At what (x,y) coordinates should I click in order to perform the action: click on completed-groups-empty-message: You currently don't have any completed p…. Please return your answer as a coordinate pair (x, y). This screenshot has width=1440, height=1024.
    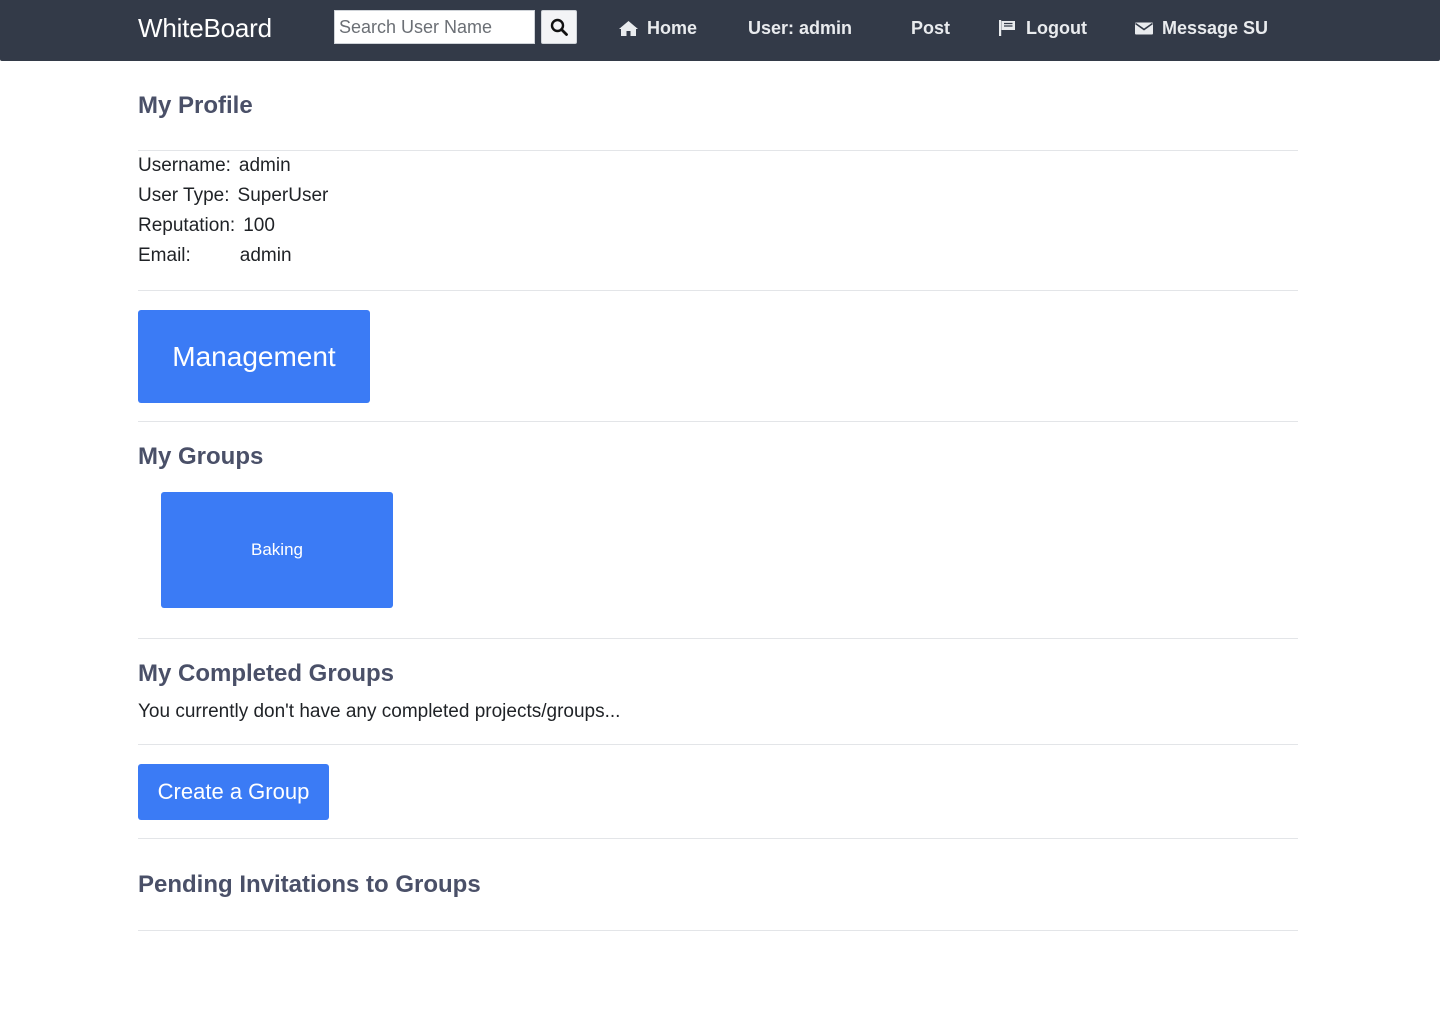
    Looking at the image, I should click on (379, 711).